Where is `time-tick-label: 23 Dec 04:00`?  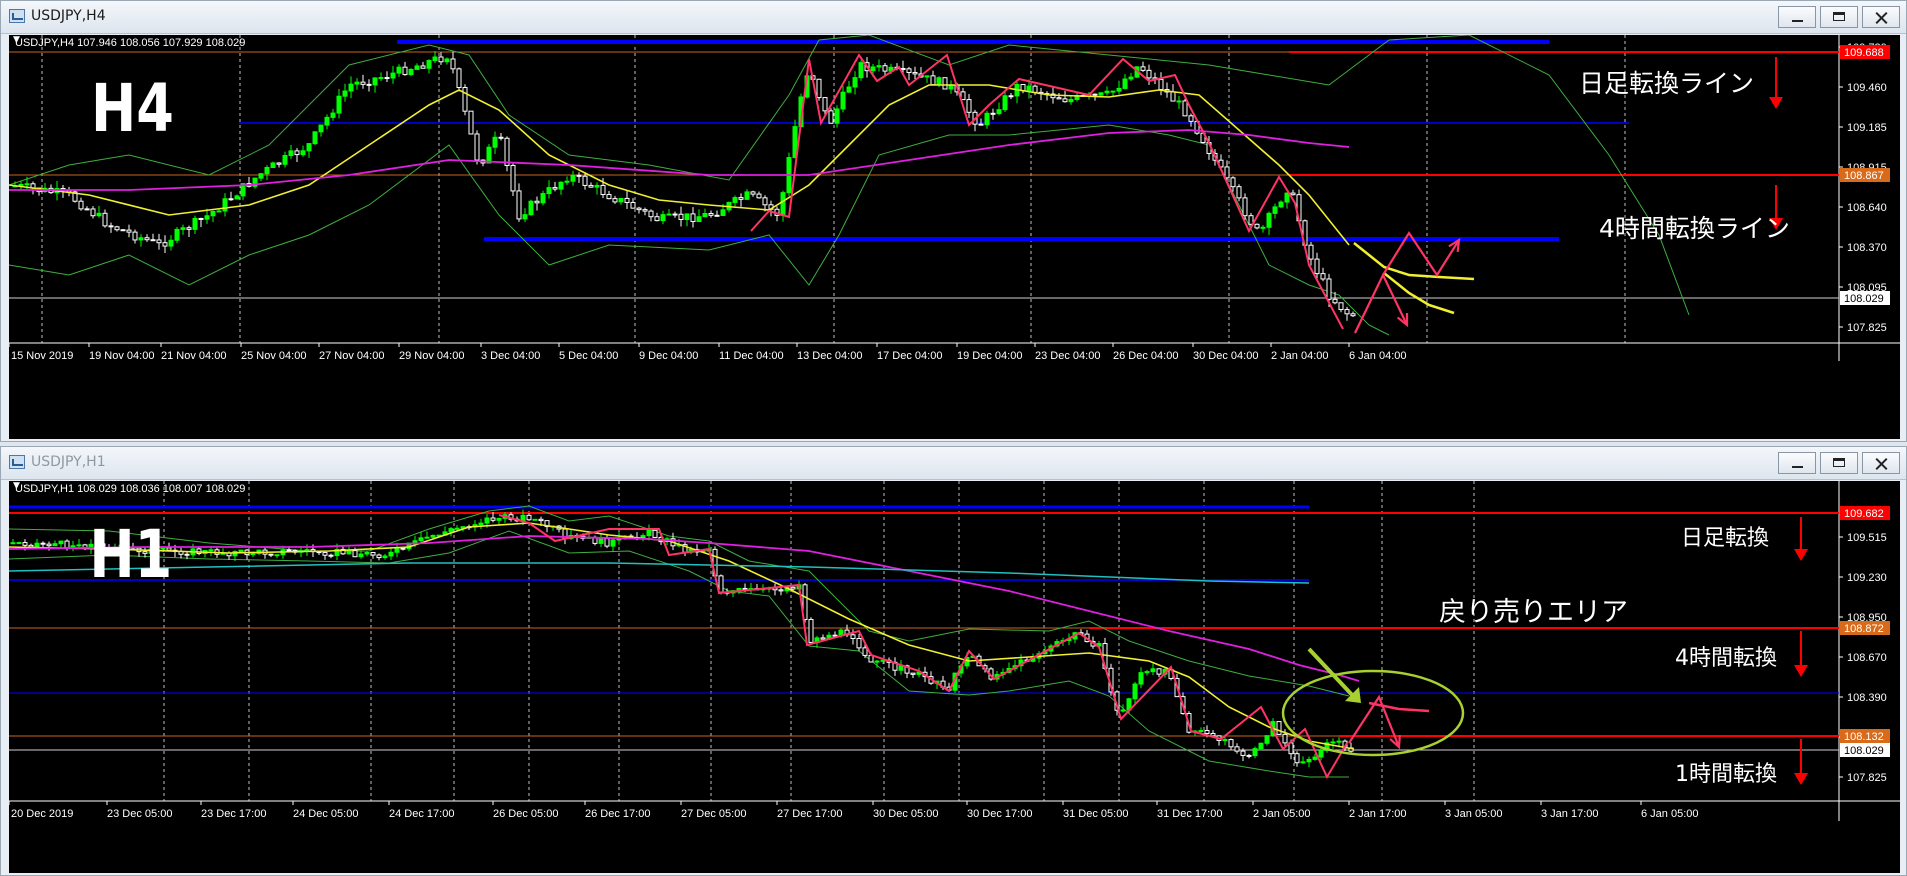 time-tick-label: 23 Dec 04:00 is located at coordinates (1067, 356).